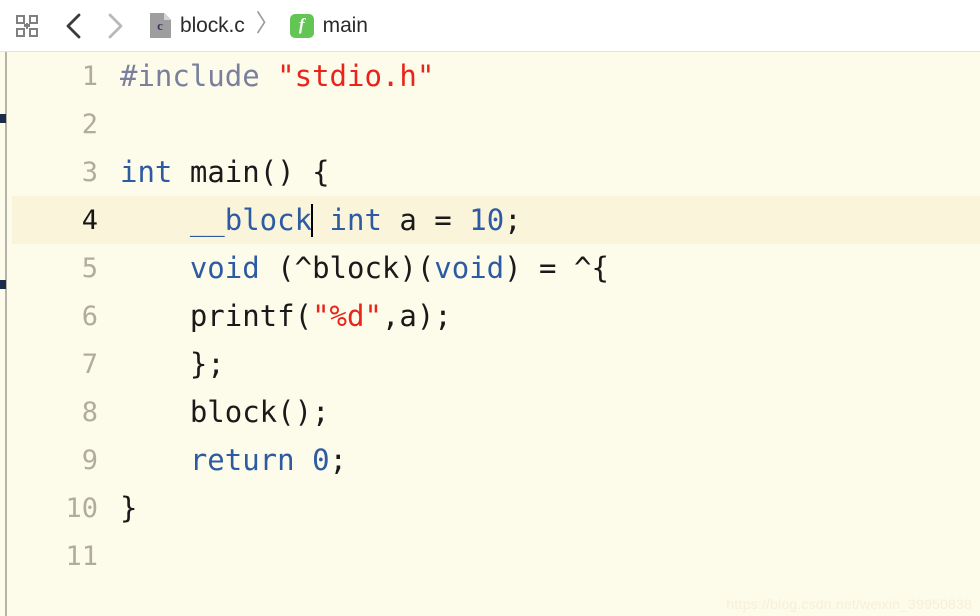 This screenshot has width=980, height=616. What do you see at coordinates (490, 26) in the screenshot?
I see `breadcrumb-toolbar: c block.c 〉 f main` at bounding box center [490, 26].